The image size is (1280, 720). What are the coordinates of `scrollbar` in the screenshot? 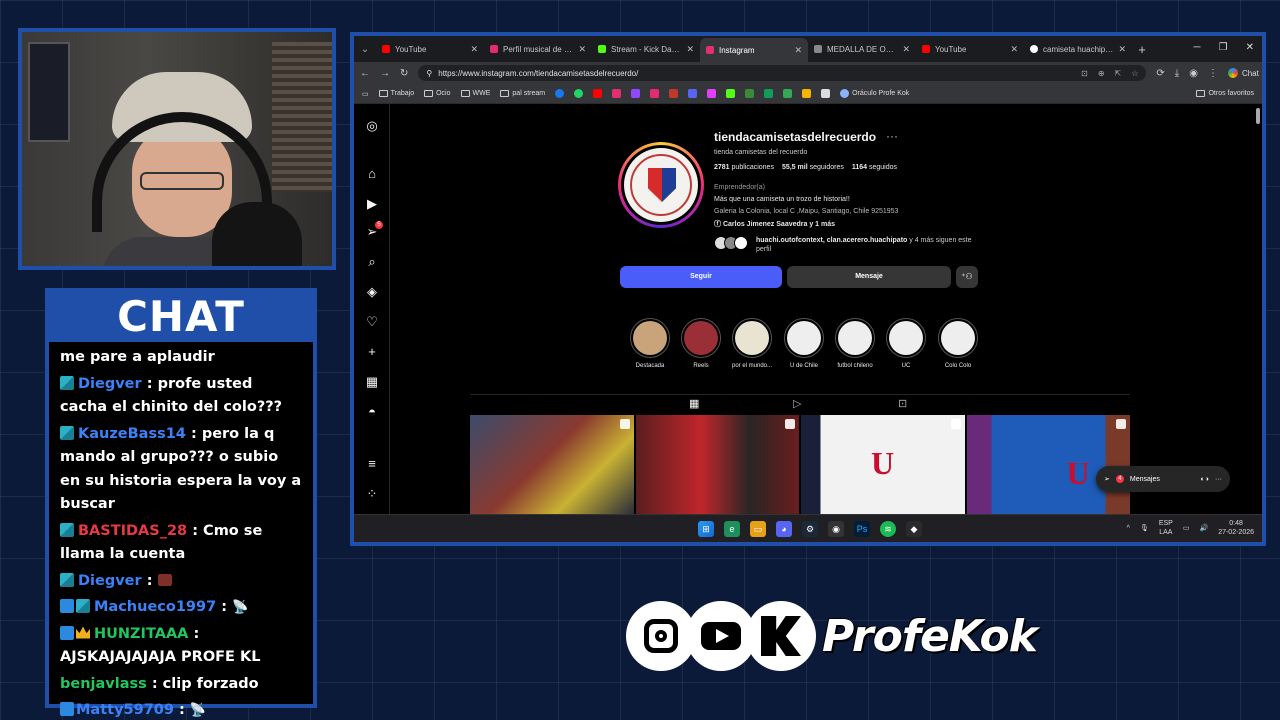 It's located at (1258, 116).